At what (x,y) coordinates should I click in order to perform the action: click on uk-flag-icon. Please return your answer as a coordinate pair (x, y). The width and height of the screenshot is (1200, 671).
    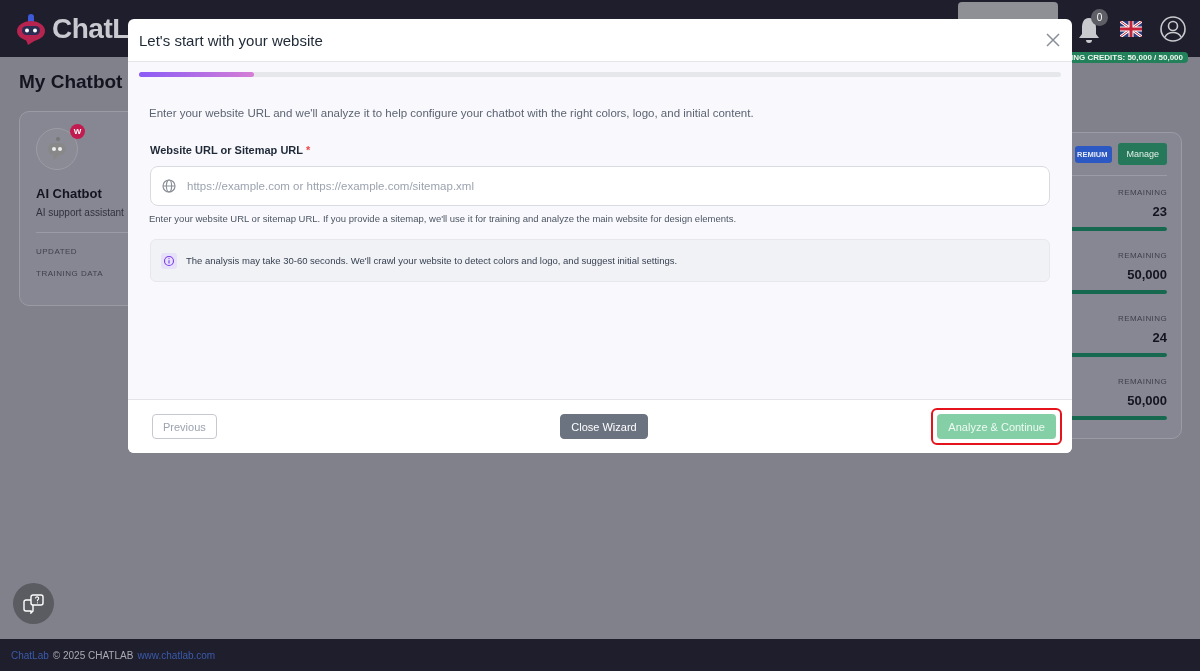
    Looking at the image, I should click on (1131, 28).